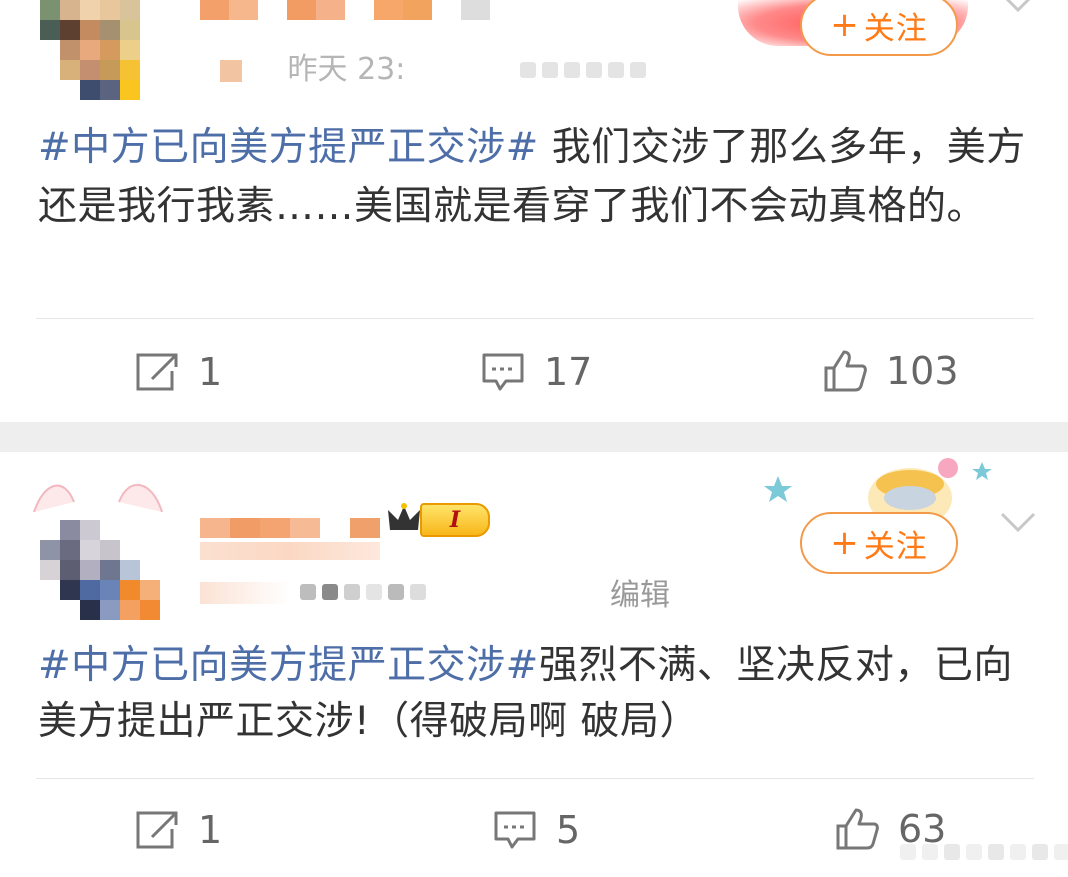  I want to click on edit-label: 编辑, so click(640, 595).